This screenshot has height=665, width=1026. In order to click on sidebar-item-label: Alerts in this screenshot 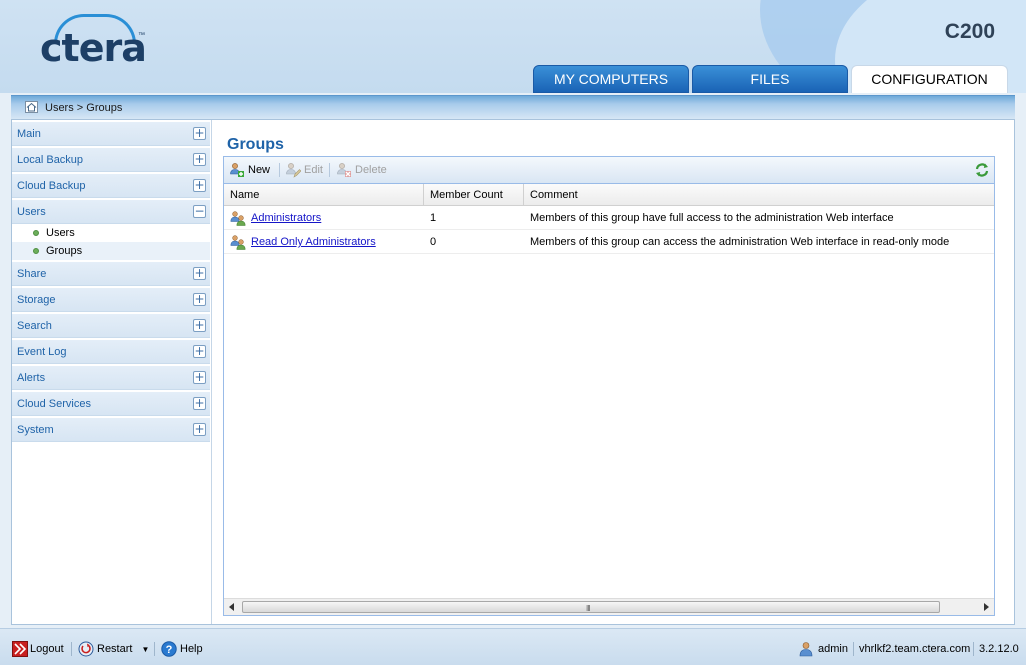, I will do `click(31, 378)`.